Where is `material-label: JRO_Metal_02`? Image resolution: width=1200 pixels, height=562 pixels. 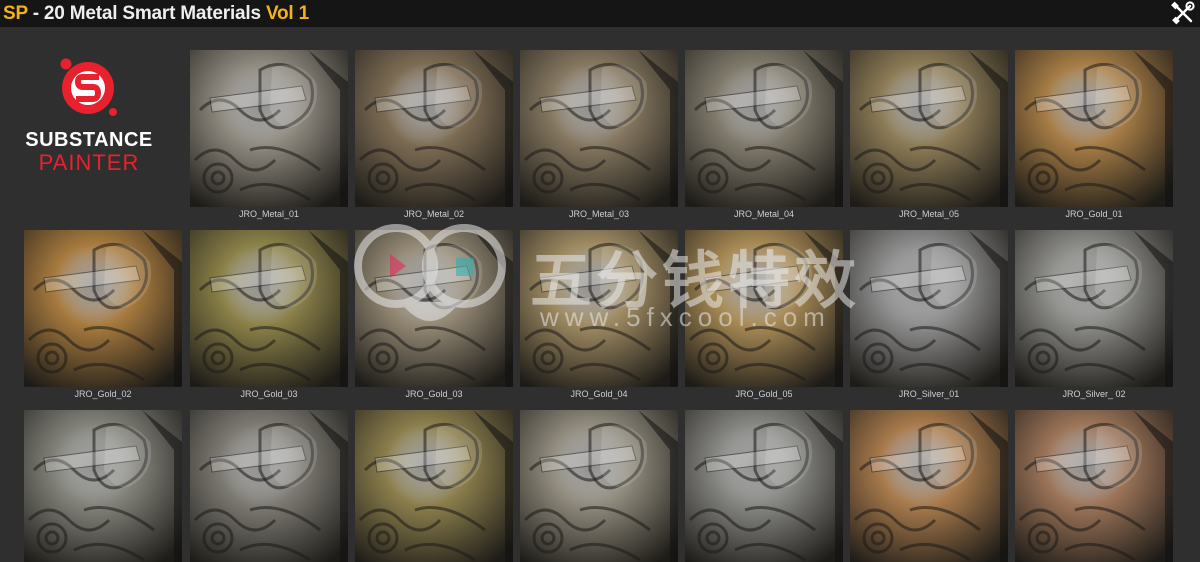 material-label: JRO_Metal_02 is located at coordinates (434, 214).